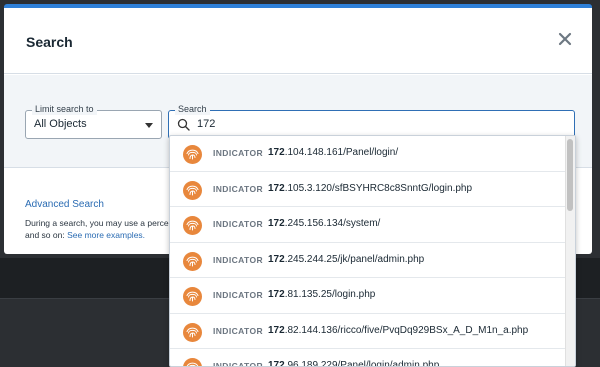  What do you see at coordinates (100, 223) in the screenshot?
I see `help-text-line-1: During a search, you may use a percent` at bounding box center [100, 223].